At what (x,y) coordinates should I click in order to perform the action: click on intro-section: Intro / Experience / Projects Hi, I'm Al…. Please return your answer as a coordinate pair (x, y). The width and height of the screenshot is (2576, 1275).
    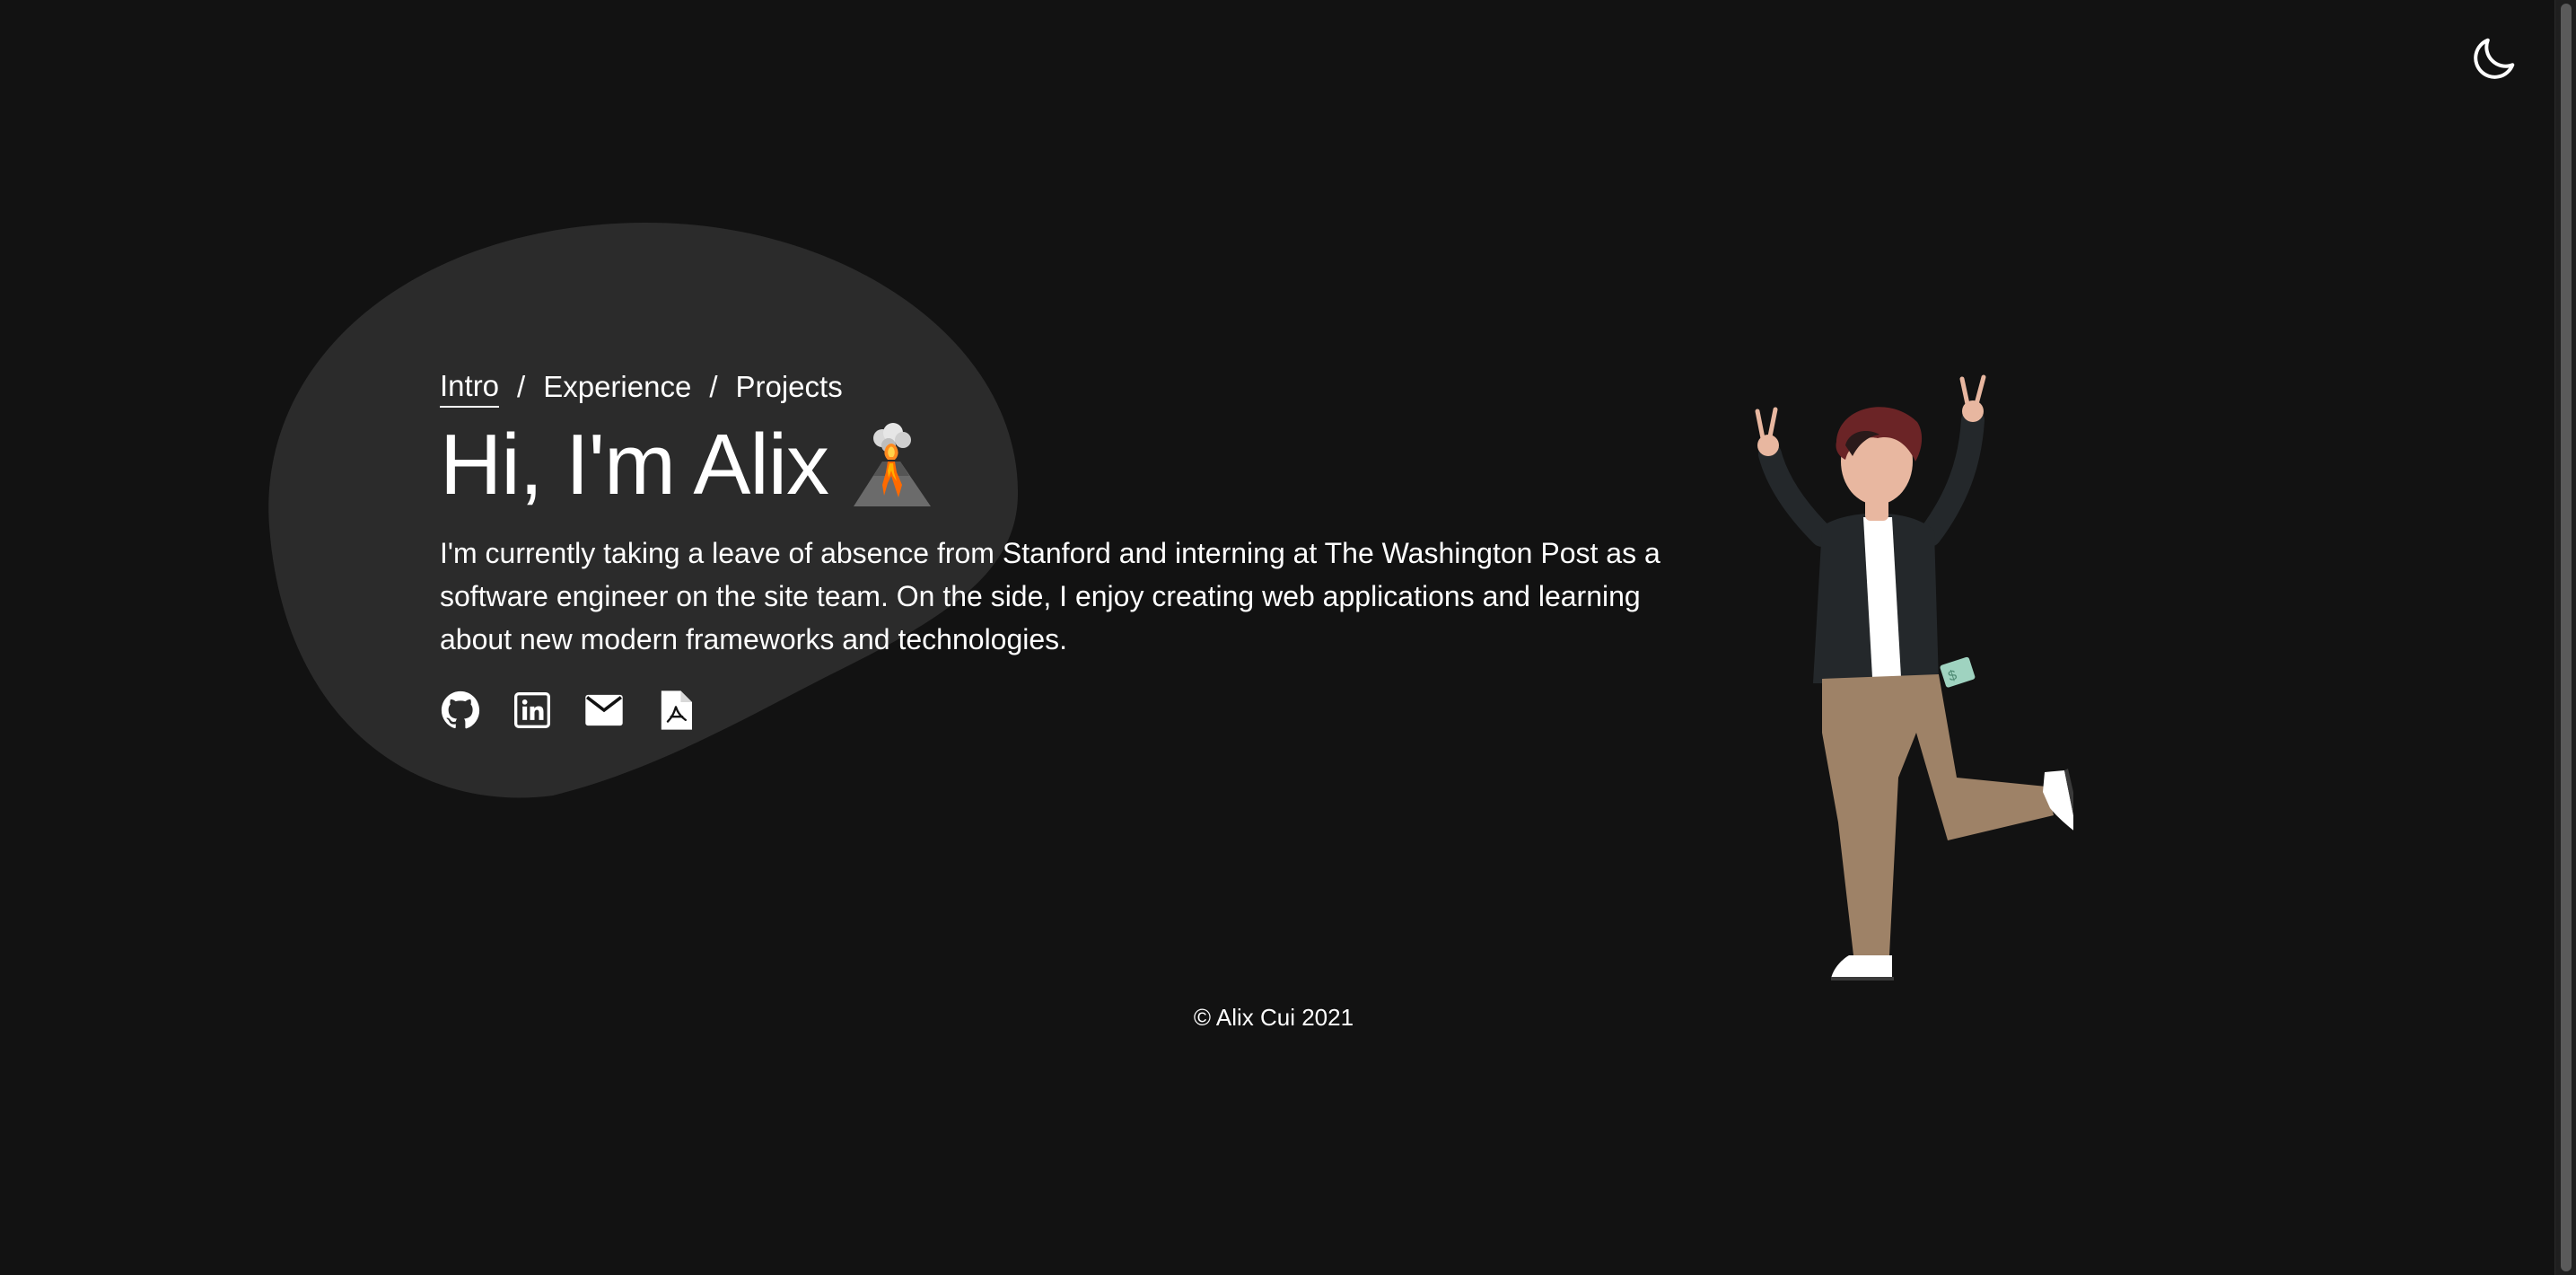
    Looking at the image, I should click on (1050, 547).